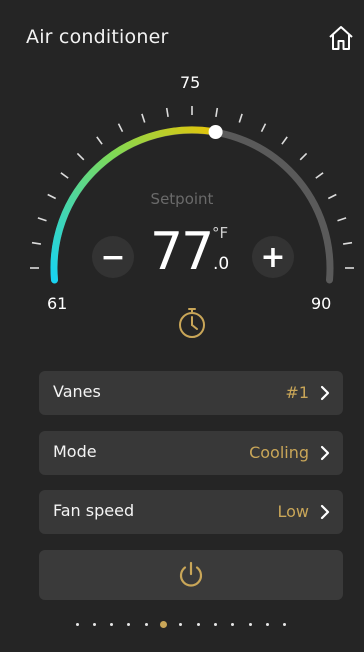  I want to click on mode-label: Mode, so click(75, 451).